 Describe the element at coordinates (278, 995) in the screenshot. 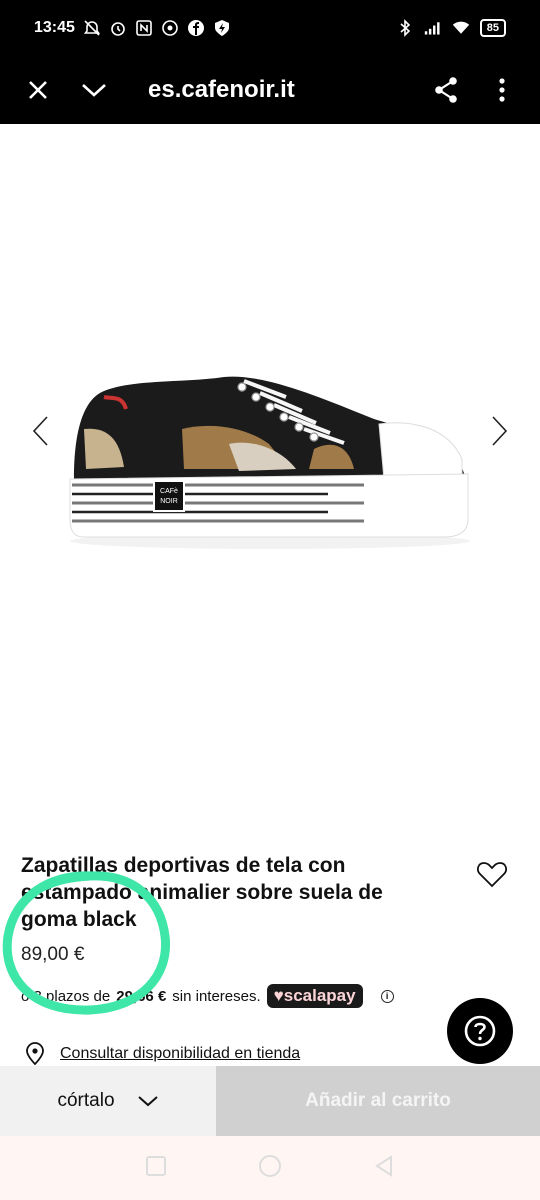

I see `heart-icon: ♥` at that location.